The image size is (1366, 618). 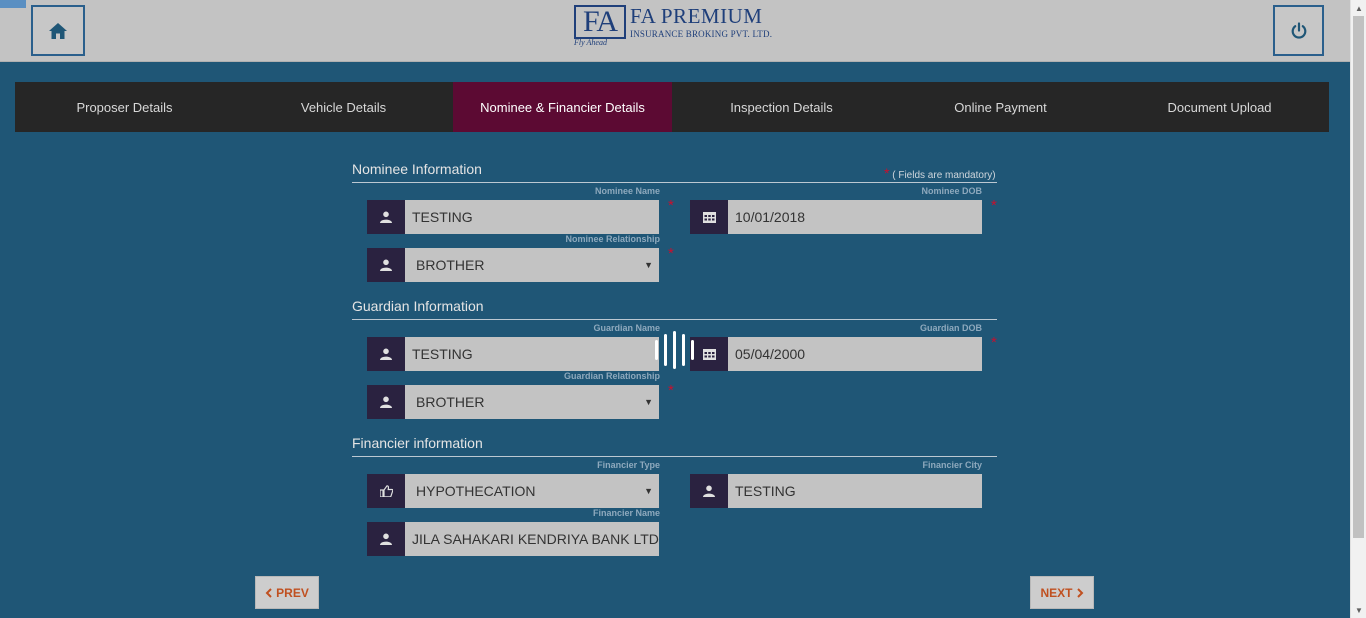 What do you see at coordinates (674, 350) in the screenshot?
I see `voice-wave-icon` at bounding box center [674, 350].